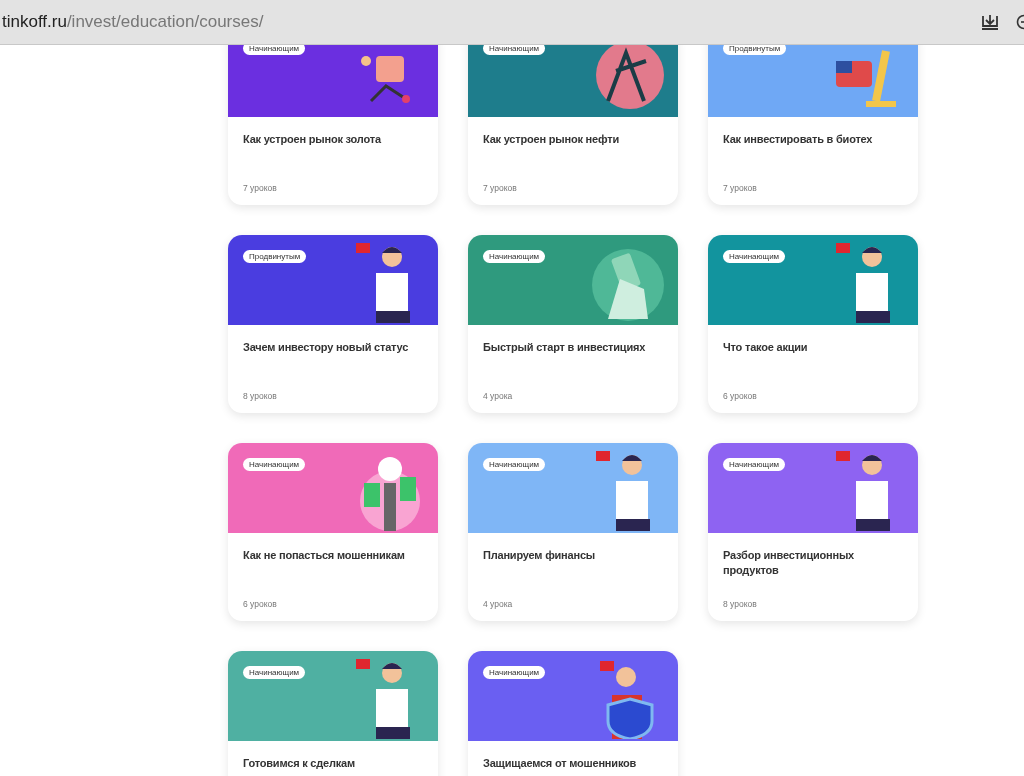  Describe the element at coordinates (333, 324) in the screenshot. I see `course-card: Продвинутым Зачем инвестору новый статус 8 уроков` at that location.